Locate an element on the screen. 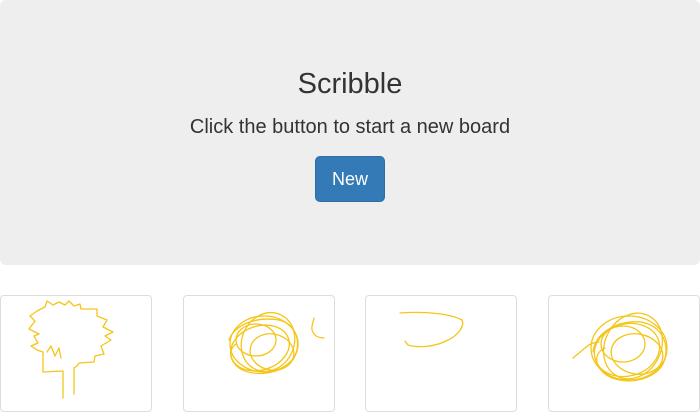 Image resolution: width=700 pixels, height=412 pixels. page-subtitle: Click the button to start a new board is located at coordinates (350, 127).